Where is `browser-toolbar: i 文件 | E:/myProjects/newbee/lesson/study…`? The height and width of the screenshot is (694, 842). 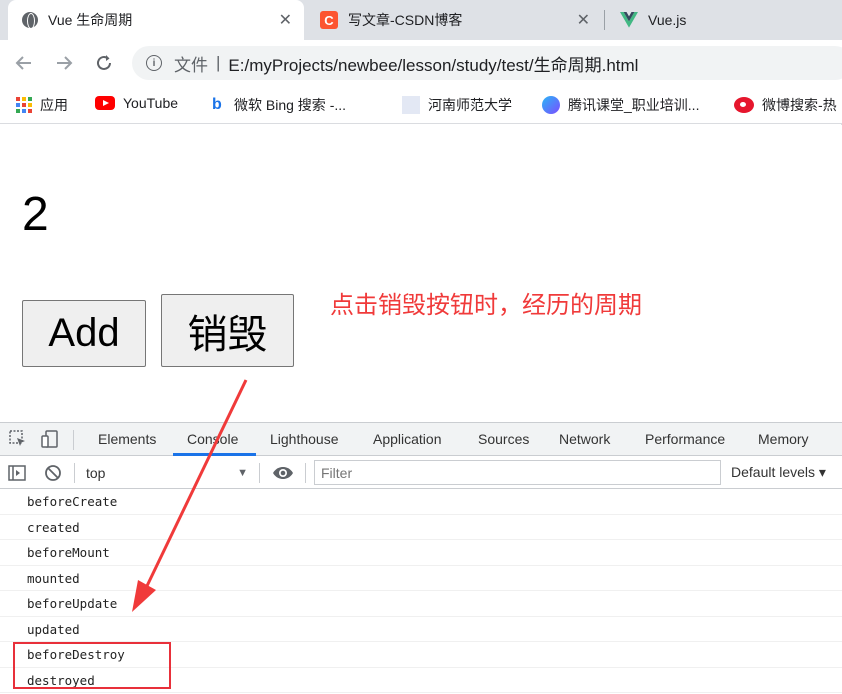 browser-toolbar: i 文件 | E:/myProjects/newbee/lesson/study… is located at coordinates (421, 63).